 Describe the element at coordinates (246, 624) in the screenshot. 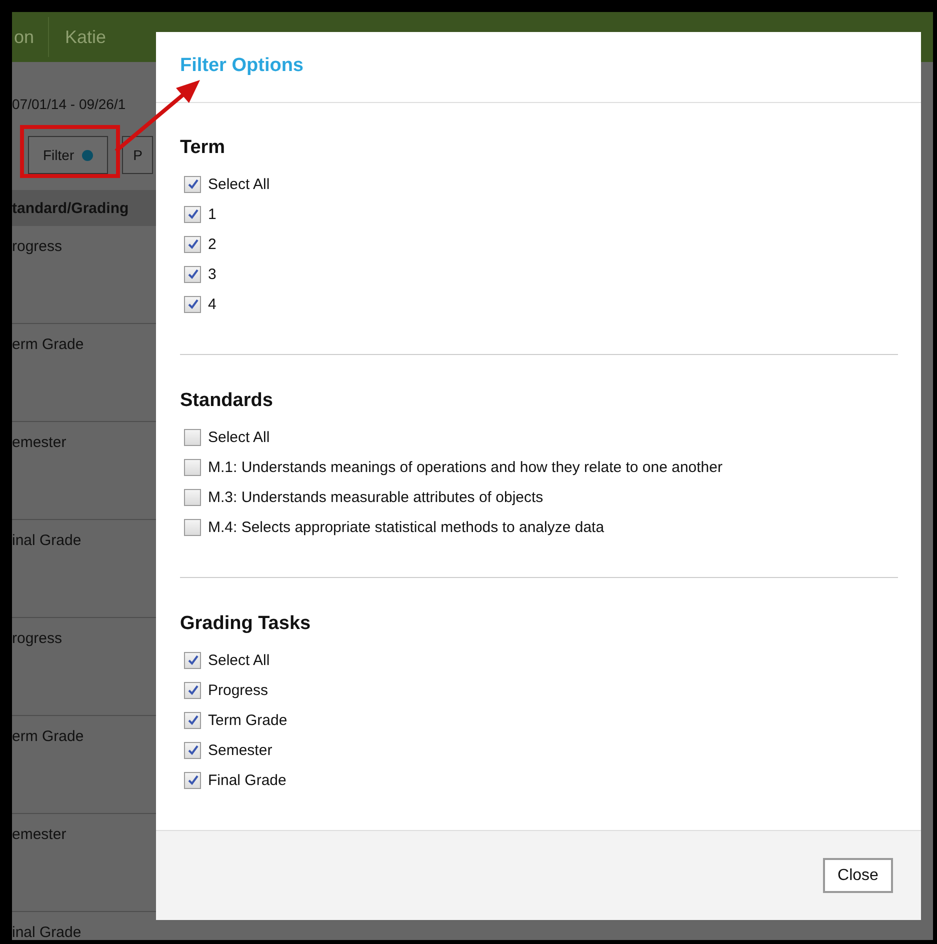

I see `section-heading: Grading Tasks` at that location.